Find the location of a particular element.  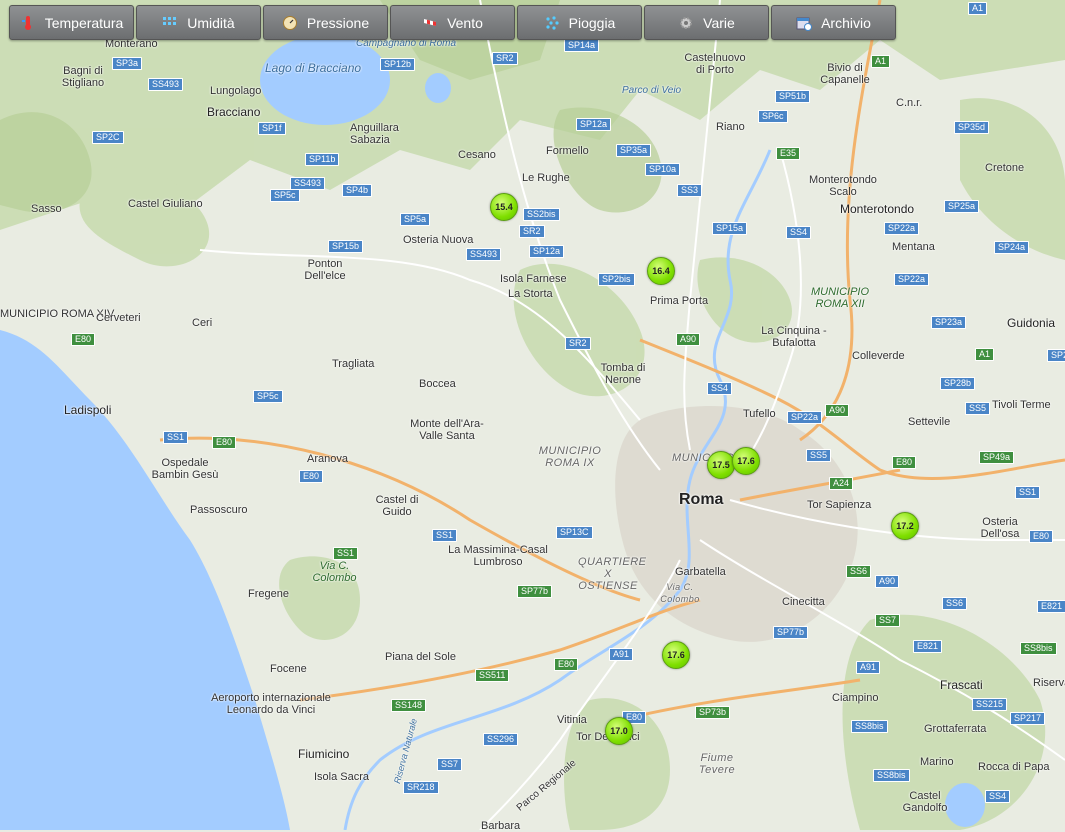

place-label: QUARTIERE X OSTIENSE is located at coordinates (612, 574).